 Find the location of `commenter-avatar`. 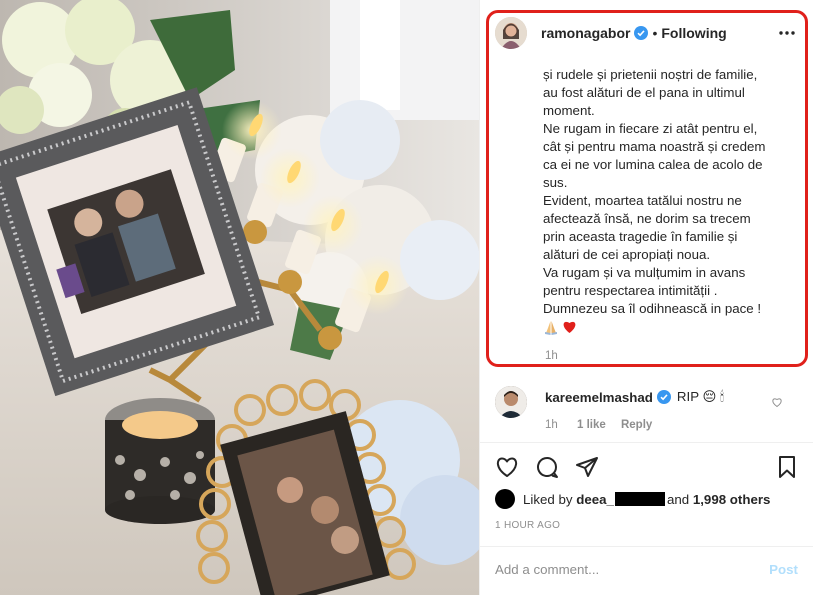

commenter-avatar is located at coordinates (511, 402).